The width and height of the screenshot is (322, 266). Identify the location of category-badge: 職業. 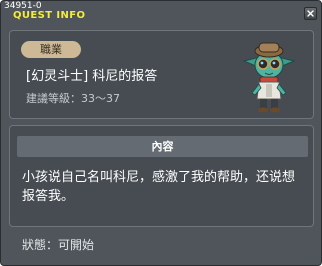
(51, 49).